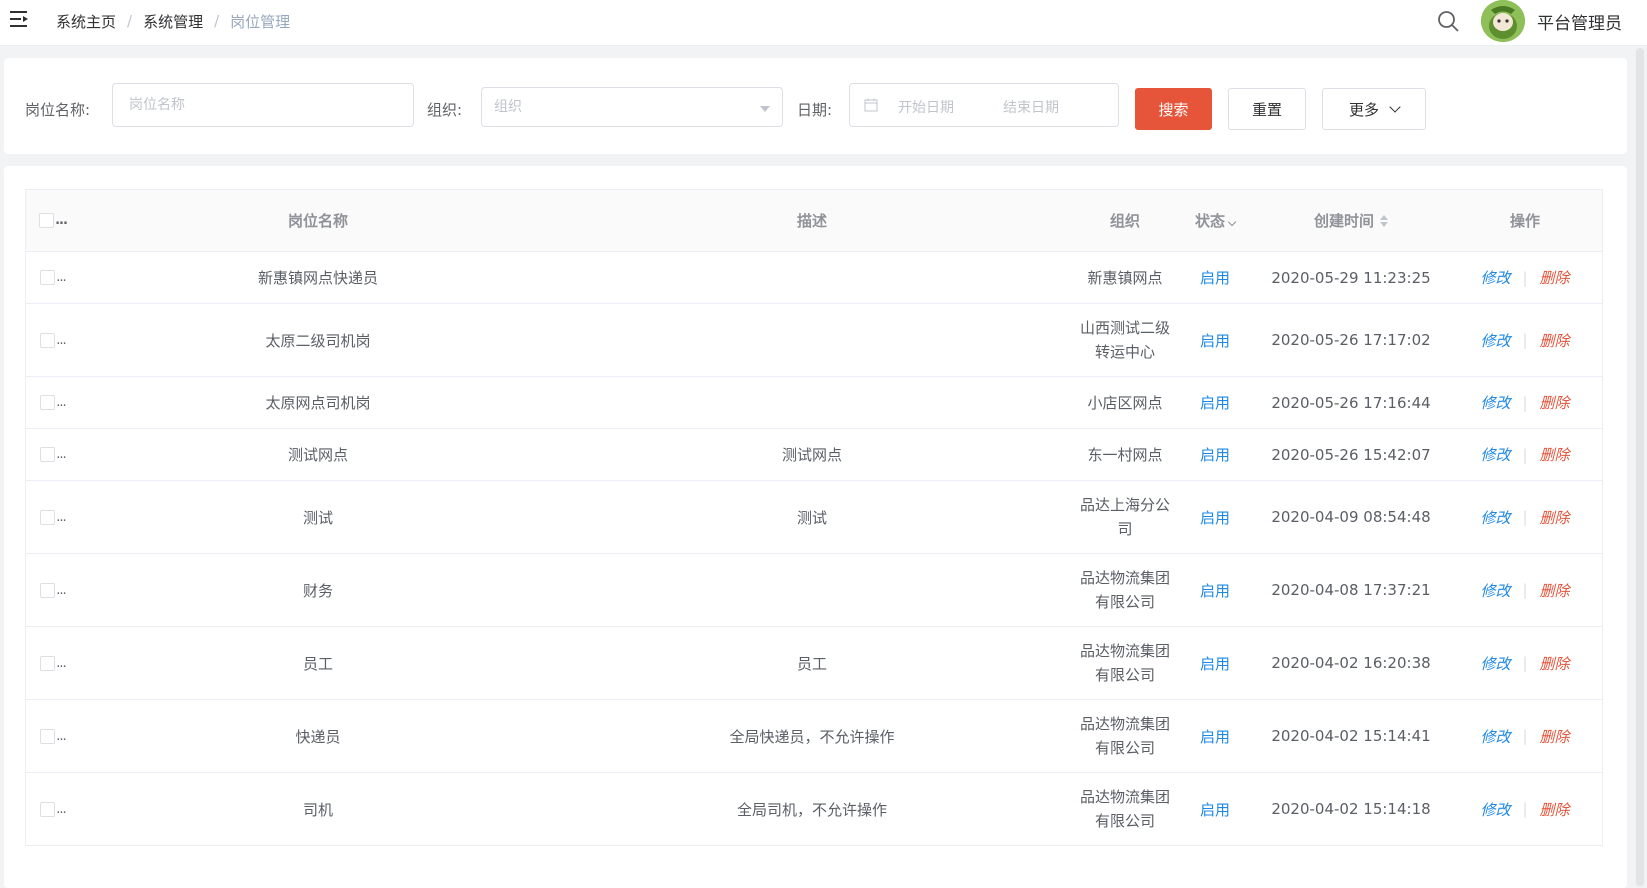 Image resolution: width=1647 pixels, height=888 pixels. Describe the element at coordinates (1374, 109) in the screenshot. I see `more-button: 更多` at that location.